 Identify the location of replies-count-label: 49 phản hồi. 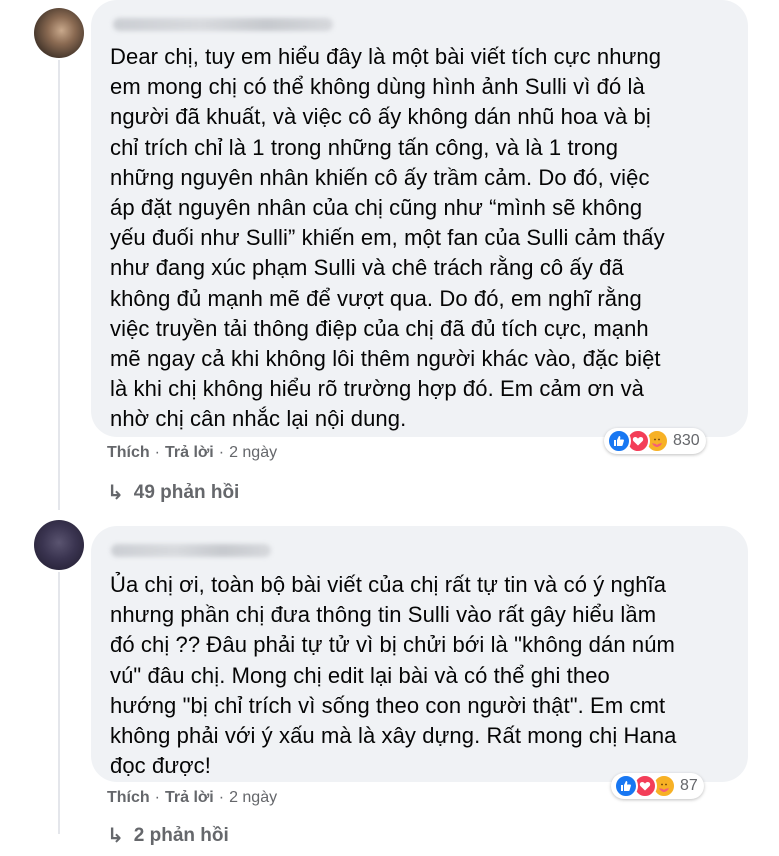
(186, 492).